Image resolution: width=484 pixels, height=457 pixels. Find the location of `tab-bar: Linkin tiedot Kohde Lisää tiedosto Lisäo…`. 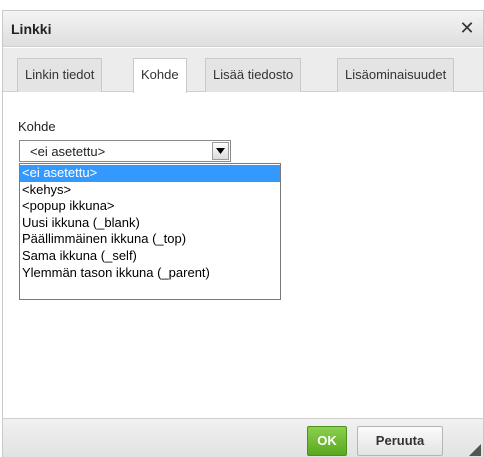

tab-bar: Linkin tiedot Kohde Lisää tiedosto Lisäo… is located at coordinates (243, 70).